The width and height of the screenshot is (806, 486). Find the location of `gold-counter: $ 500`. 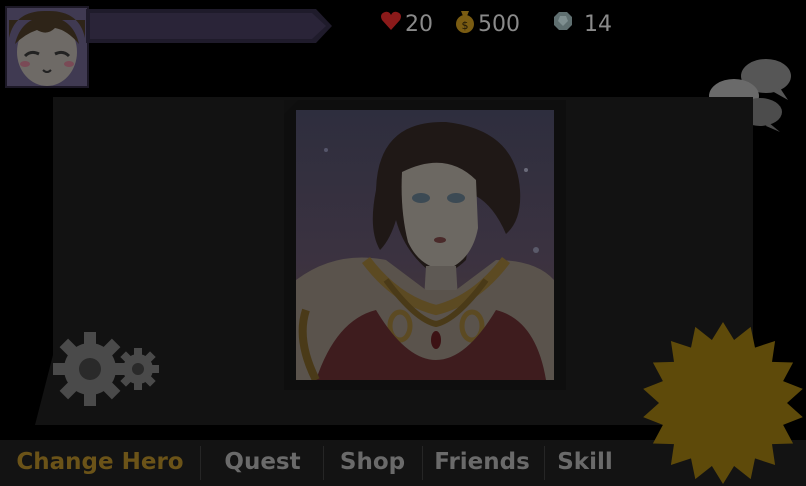

gold-counter: $ 500 is located at coordinates (487, 24).